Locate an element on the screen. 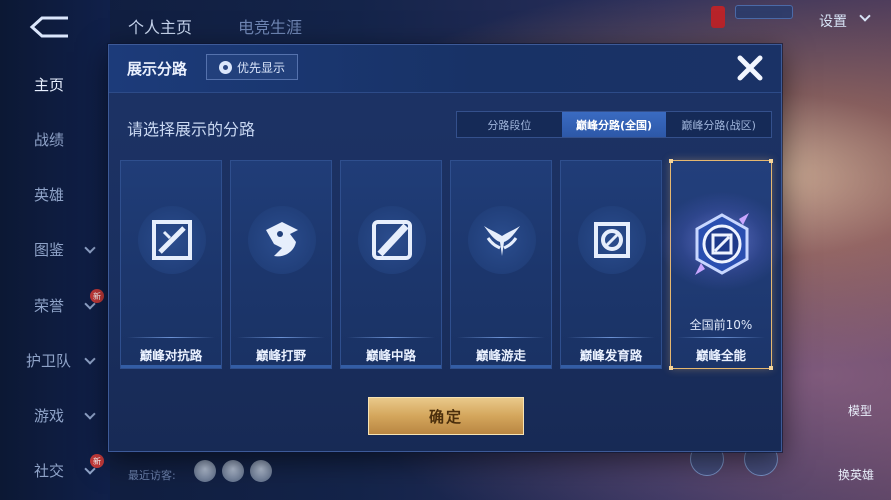 The width and height of the screenshot is (891, 500). tab-peak-lane-national: 巅峰分路(全国) is located at coordinates (614, 124).